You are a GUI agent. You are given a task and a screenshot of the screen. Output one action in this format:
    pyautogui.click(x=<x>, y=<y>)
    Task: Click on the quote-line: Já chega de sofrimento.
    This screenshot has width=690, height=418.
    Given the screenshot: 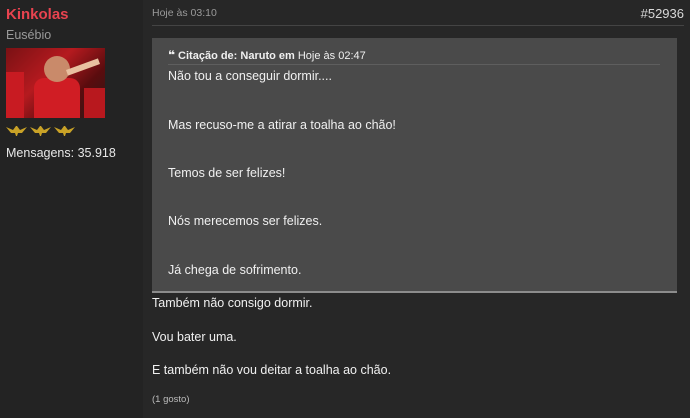 What is the action you would take?
    pyautogui.click(x=235, y=270)
    